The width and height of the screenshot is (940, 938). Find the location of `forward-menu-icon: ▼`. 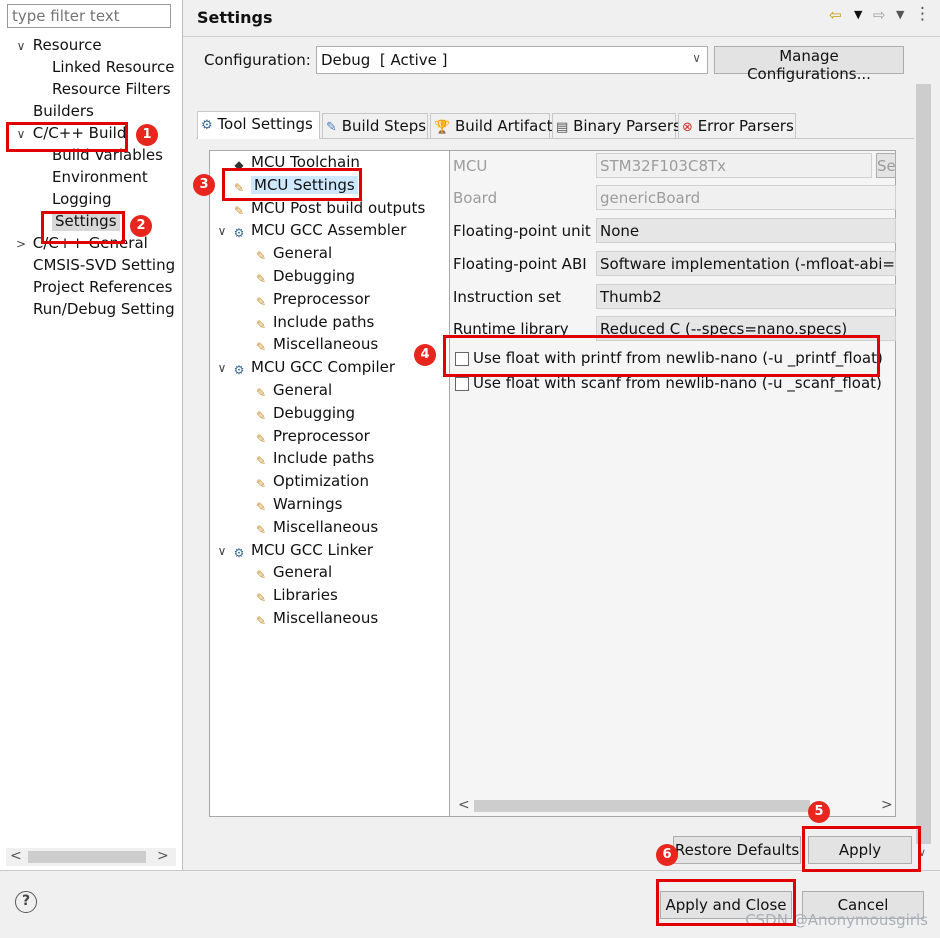

forward-menu-icon: ▼ is located at coordinates (900, 14).